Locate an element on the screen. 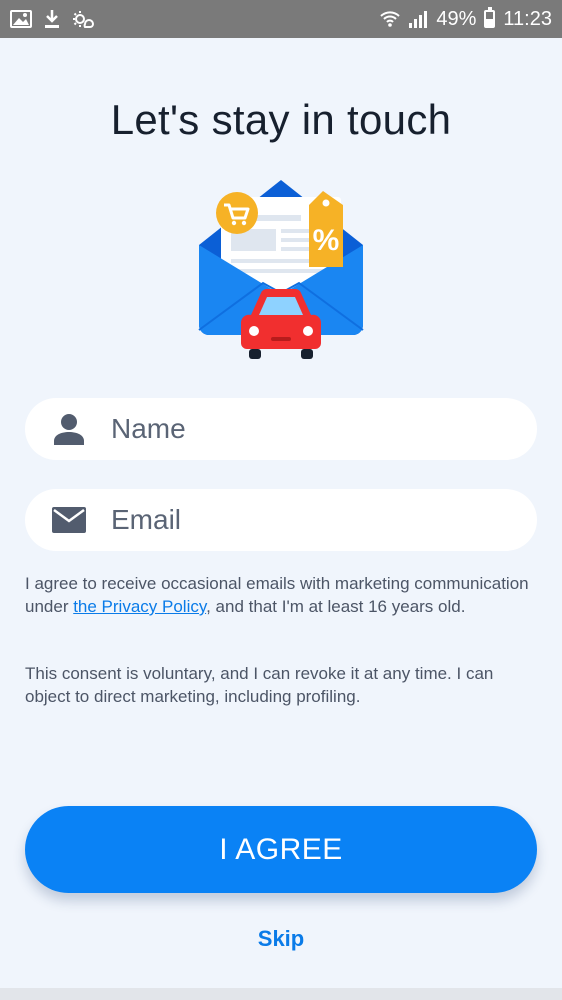 The height and width of the screenshot is (1000, 562). tag-percent: % is located at coordinates (326, 240).